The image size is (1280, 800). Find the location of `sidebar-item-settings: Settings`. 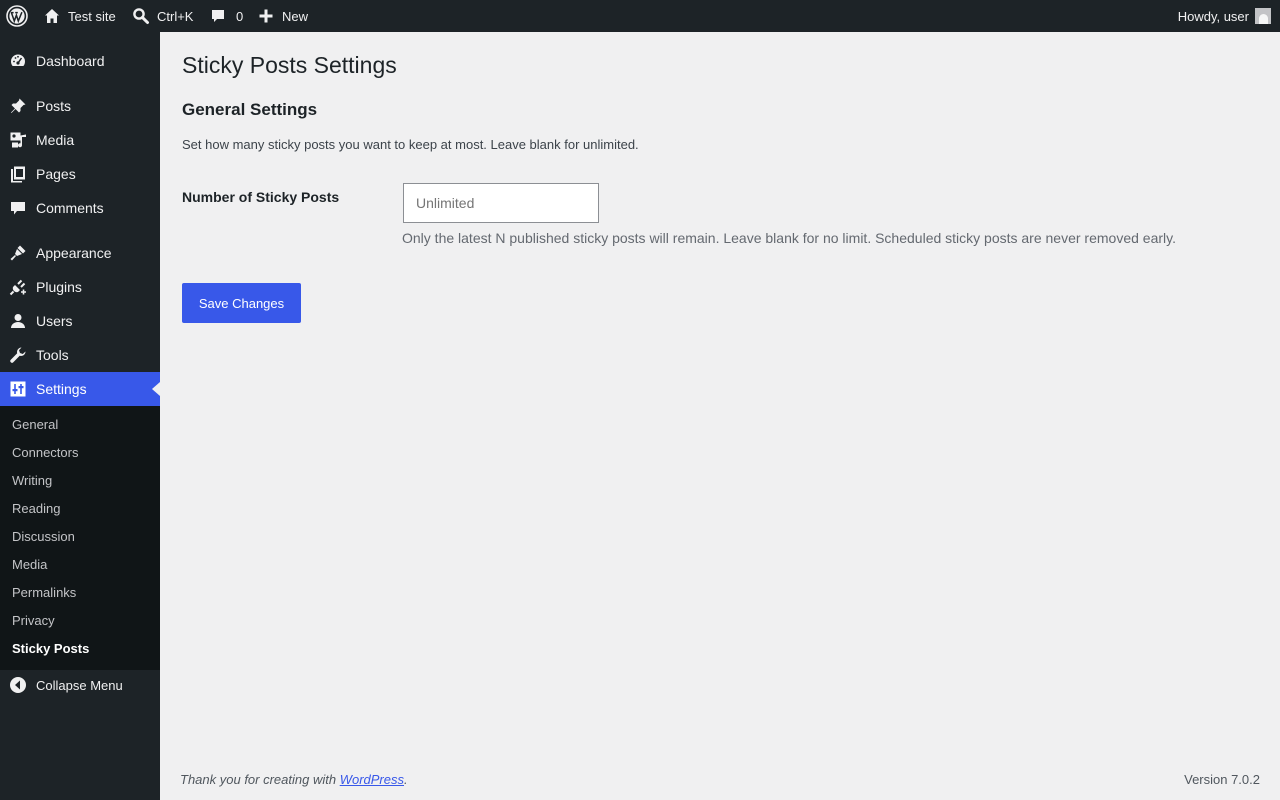

sidebar-item-settings: Settings is located at coordinates (80, 389).